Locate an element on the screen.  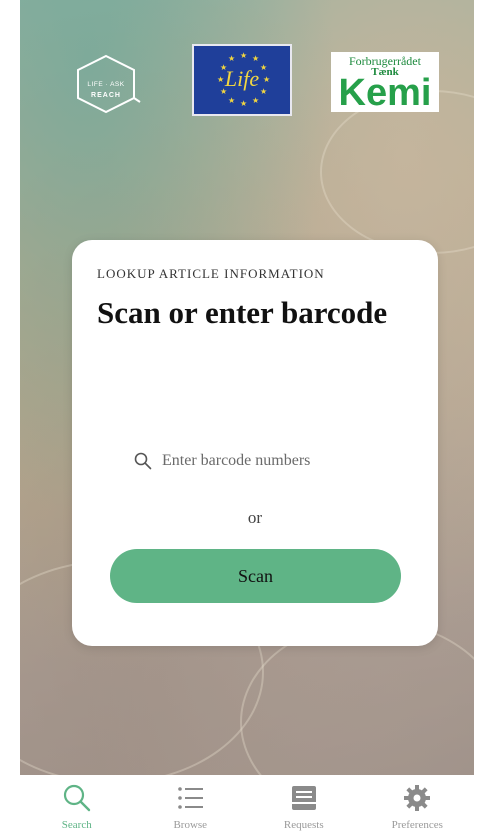
barcode-search is located at coordinates (259, 461).